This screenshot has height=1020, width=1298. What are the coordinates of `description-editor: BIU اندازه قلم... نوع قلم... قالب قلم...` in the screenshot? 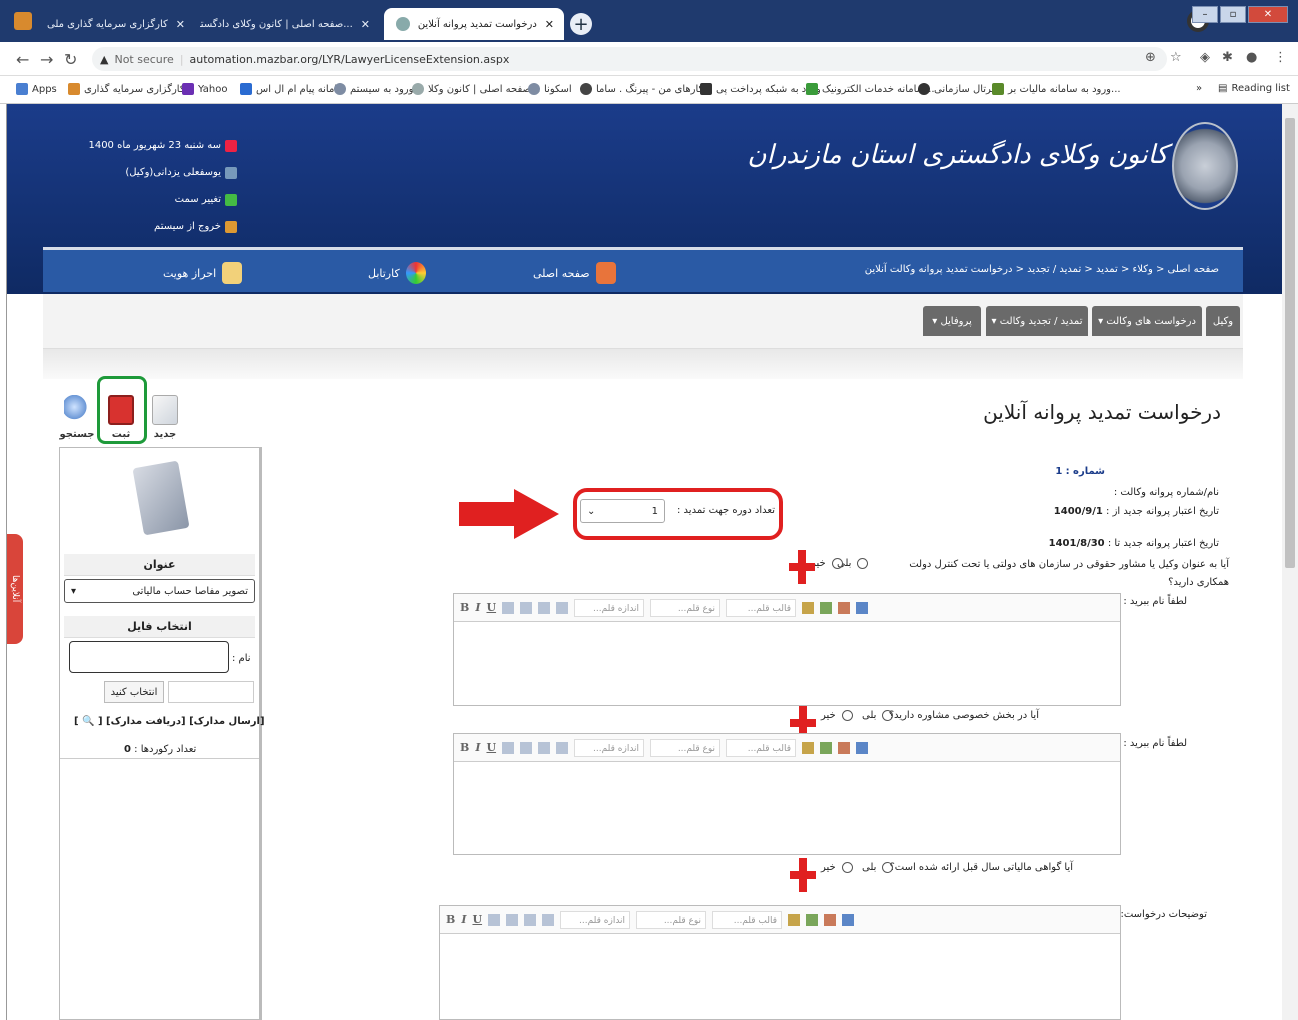 It's located at (780, 962).